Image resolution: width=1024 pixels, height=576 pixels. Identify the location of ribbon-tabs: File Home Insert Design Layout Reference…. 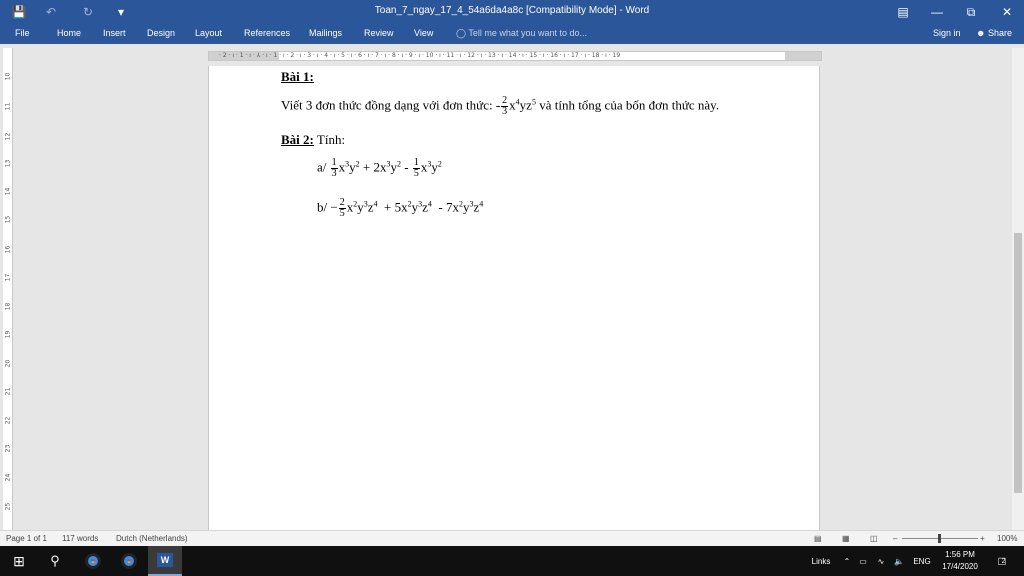
(512, 34).